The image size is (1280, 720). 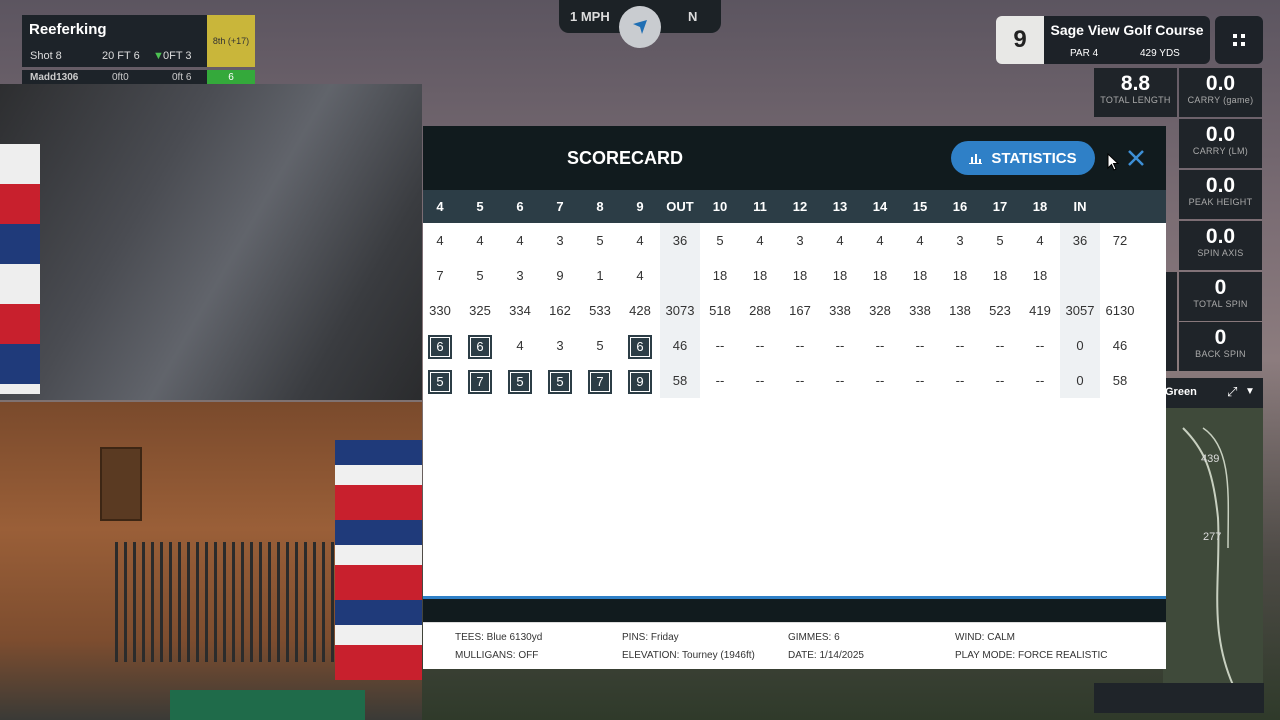 I want to click on wind-arrow-icon, so click(x=640, y=27).